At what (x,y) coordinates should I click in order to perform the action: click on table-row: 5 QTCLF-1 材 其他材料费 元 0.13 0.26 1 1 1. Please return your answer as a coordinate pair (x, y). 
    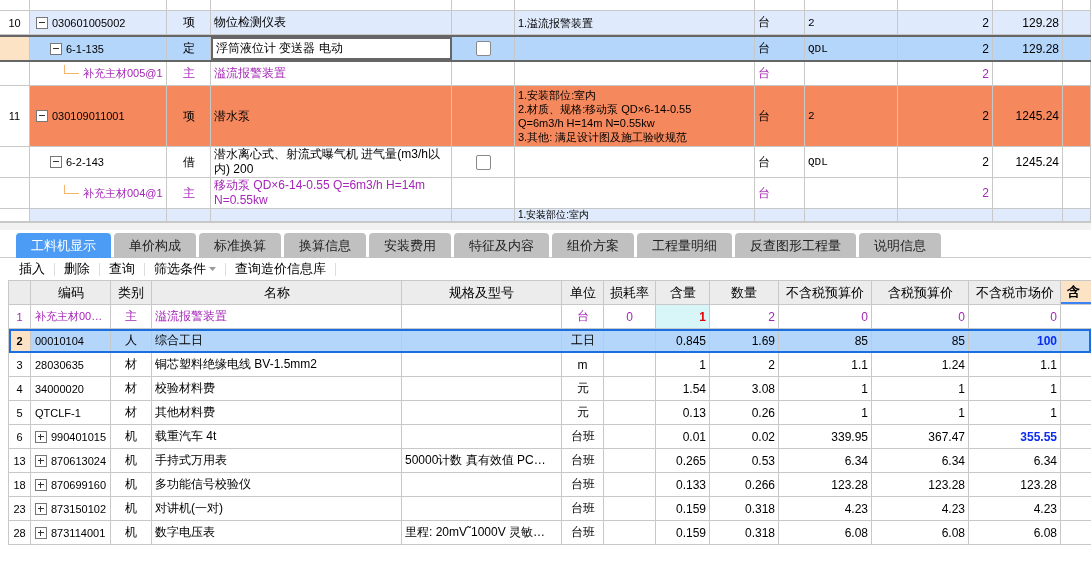
    Looking at the image, I should click on (550, 413).